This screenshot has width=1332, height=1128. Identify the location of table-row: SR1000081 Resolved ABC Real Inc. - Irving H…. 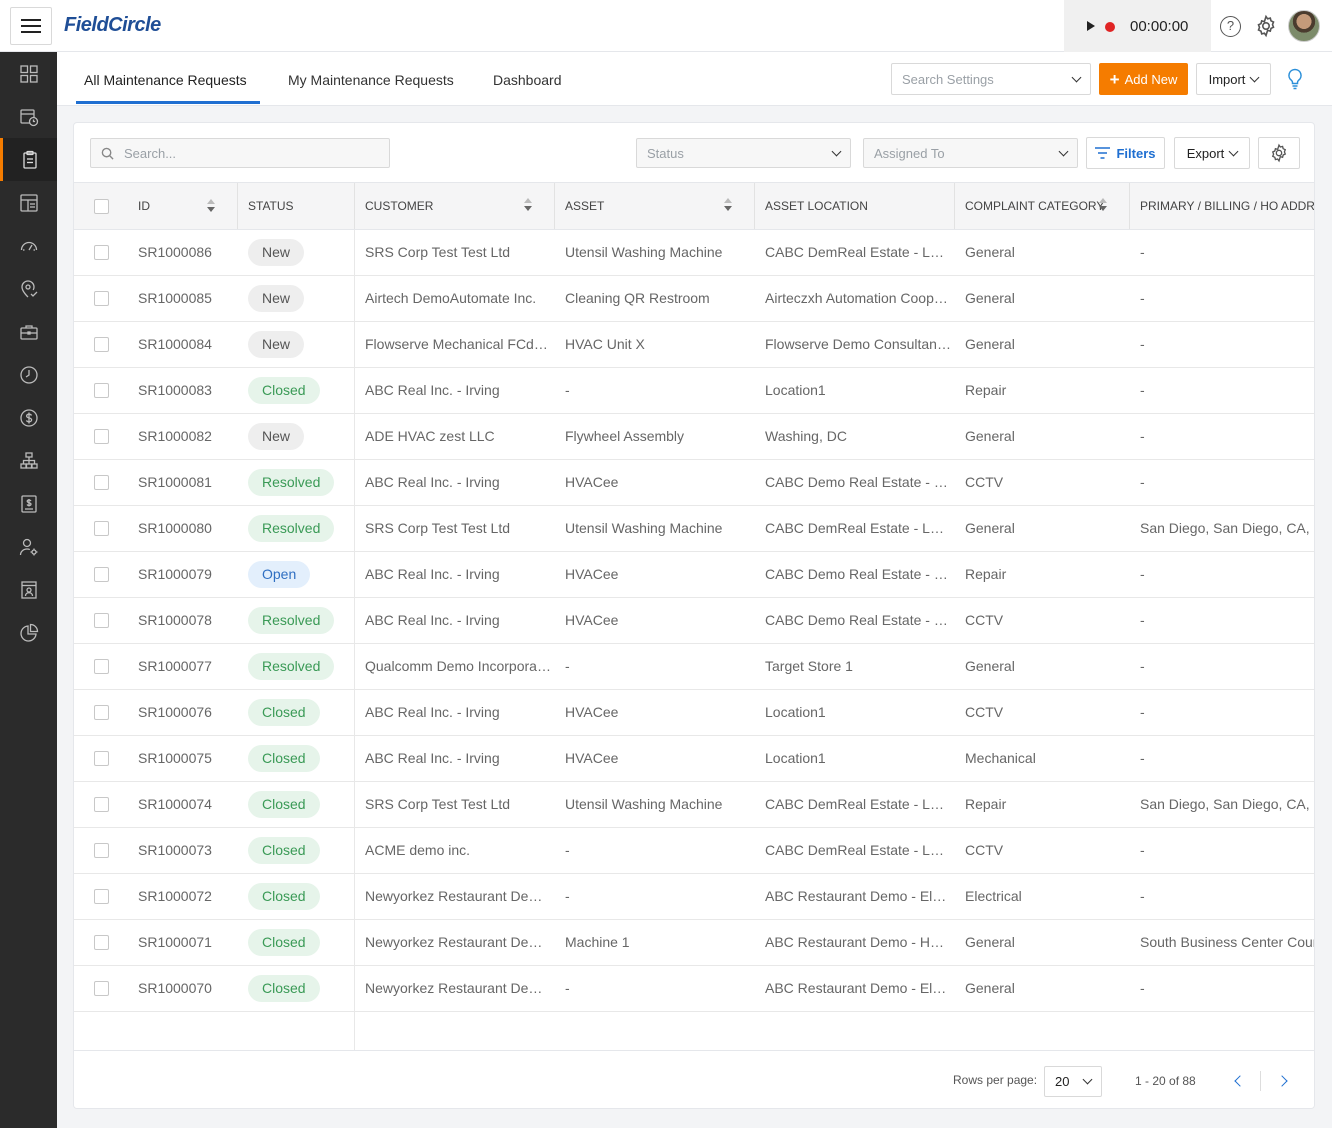
(694, 483).